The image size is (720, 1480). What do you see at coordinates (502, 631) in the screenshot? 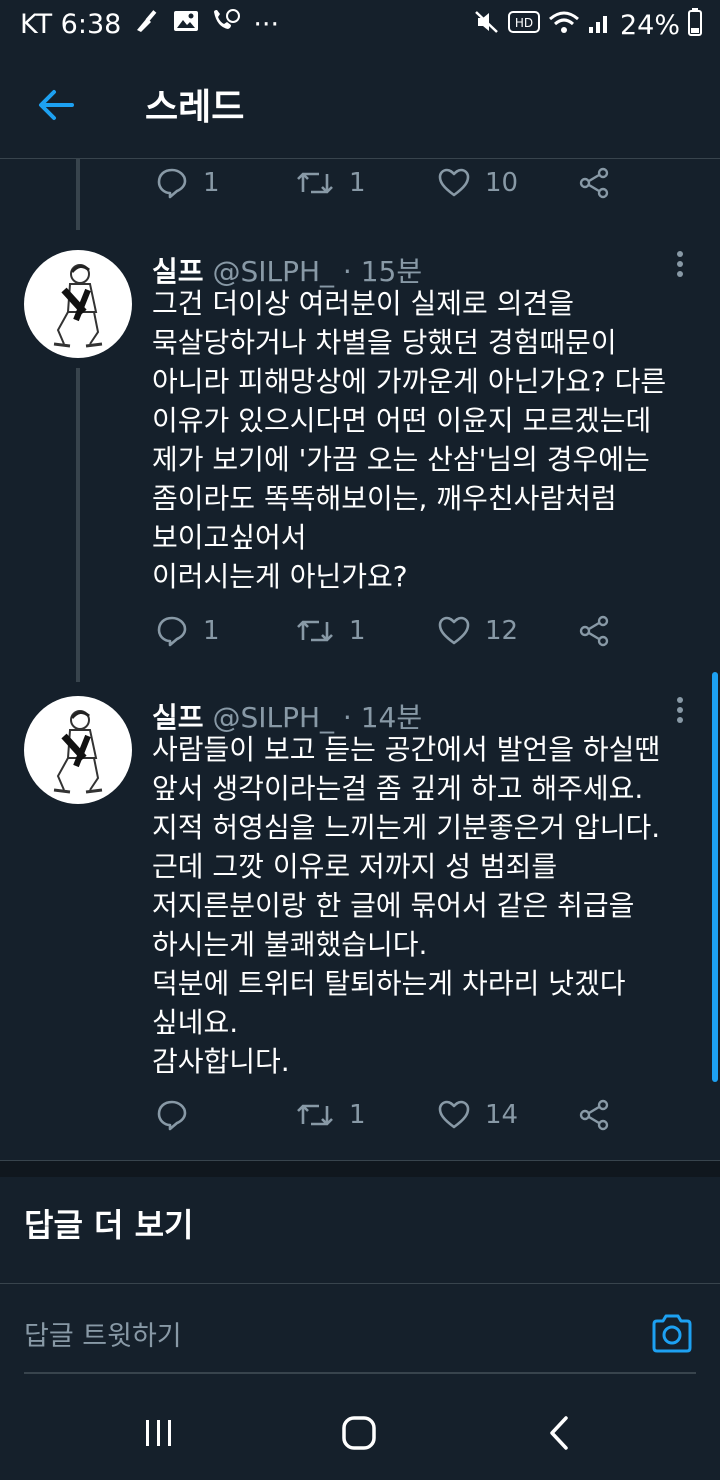
I see `like-count: 12` at bounding box center [502, 631].